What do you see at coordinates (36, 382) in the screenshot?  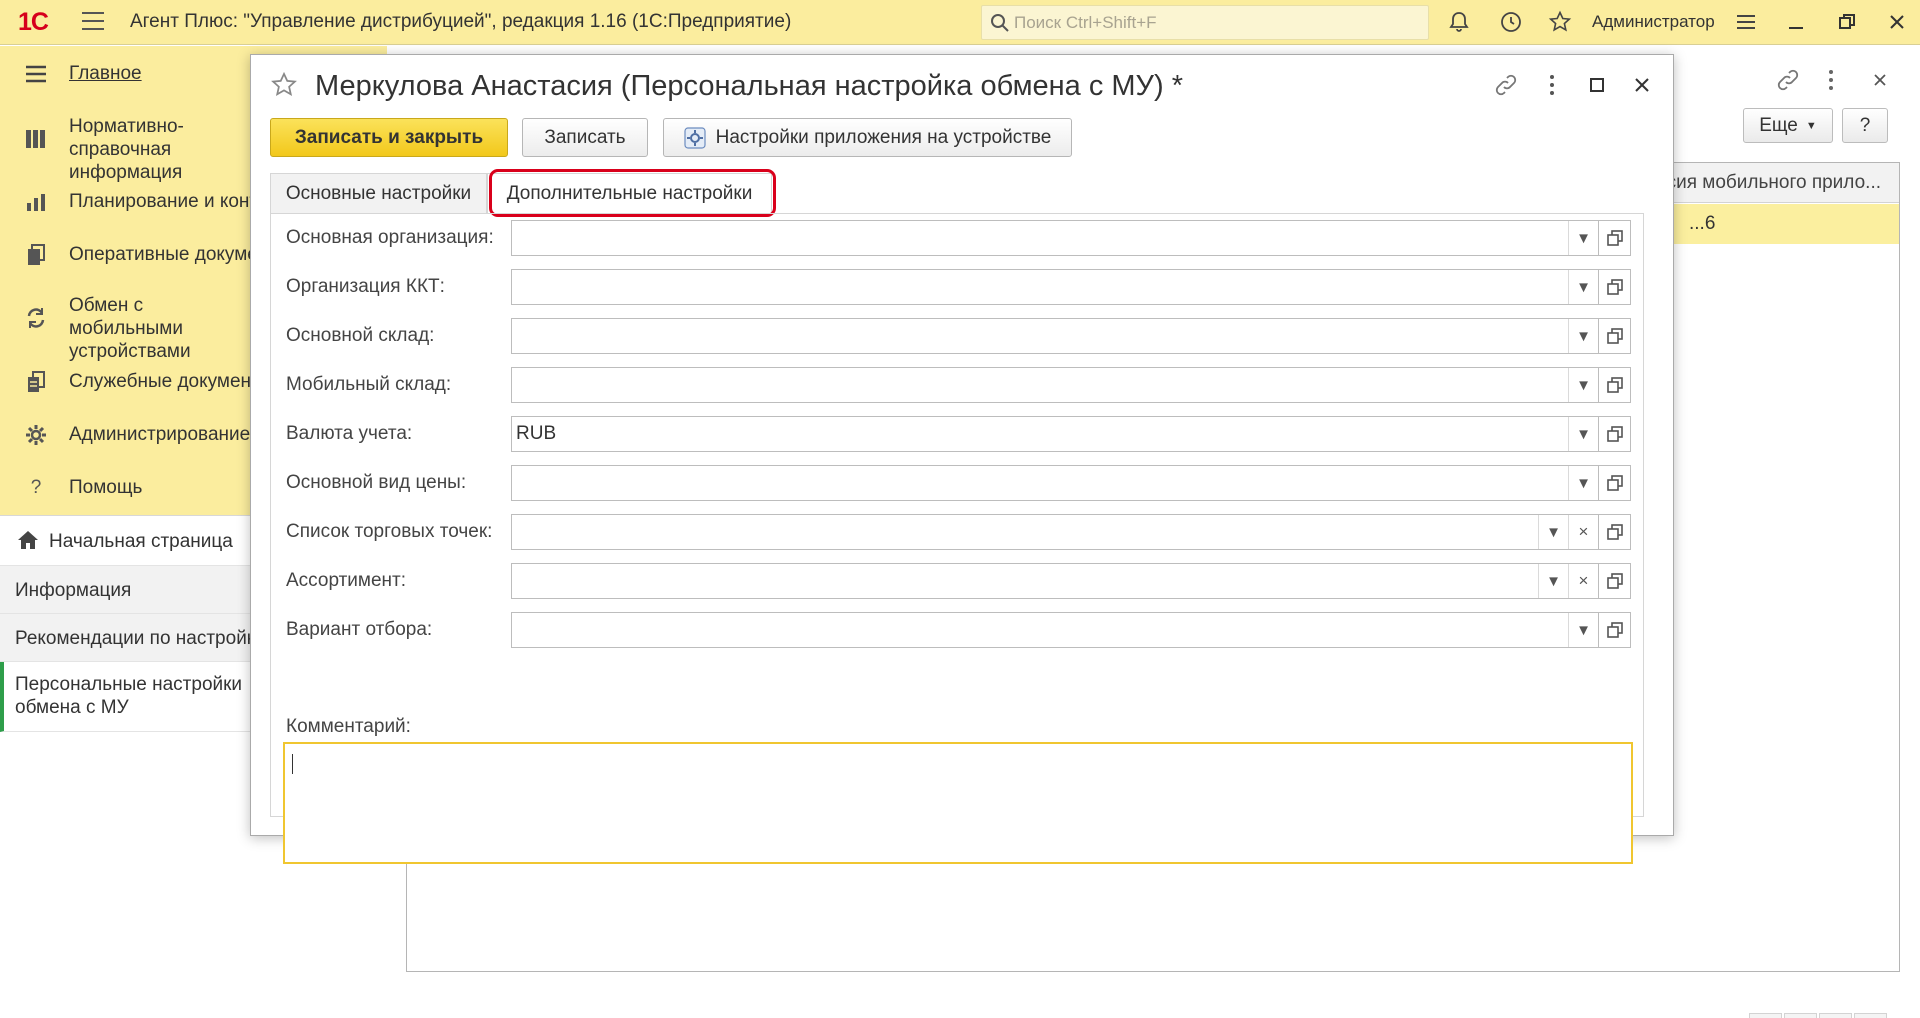 I see `service-docs-icon` at bounding box center [36, 382].